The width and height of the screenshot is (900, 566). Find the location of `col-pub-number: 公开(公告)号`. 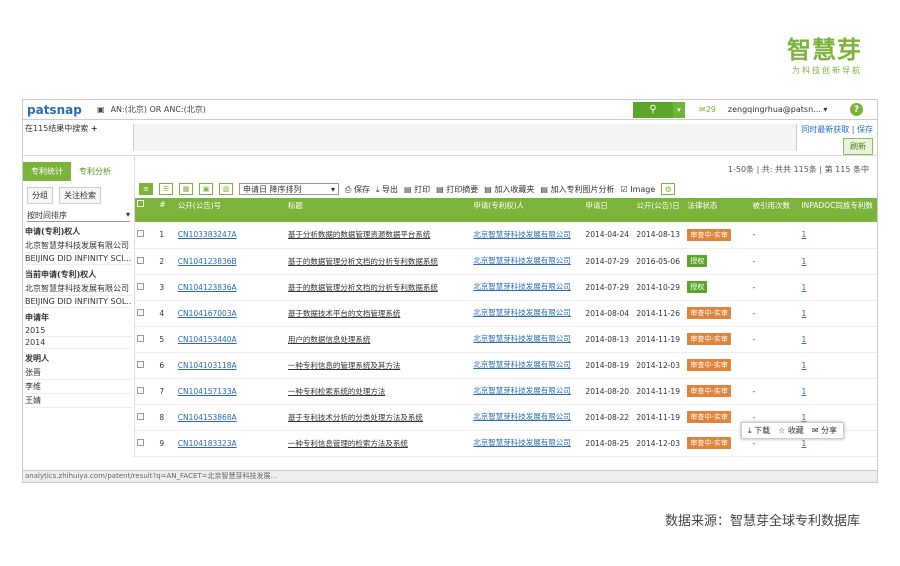

col-pub-number: 公开(公告)号 is located at coordinates (230, 210).